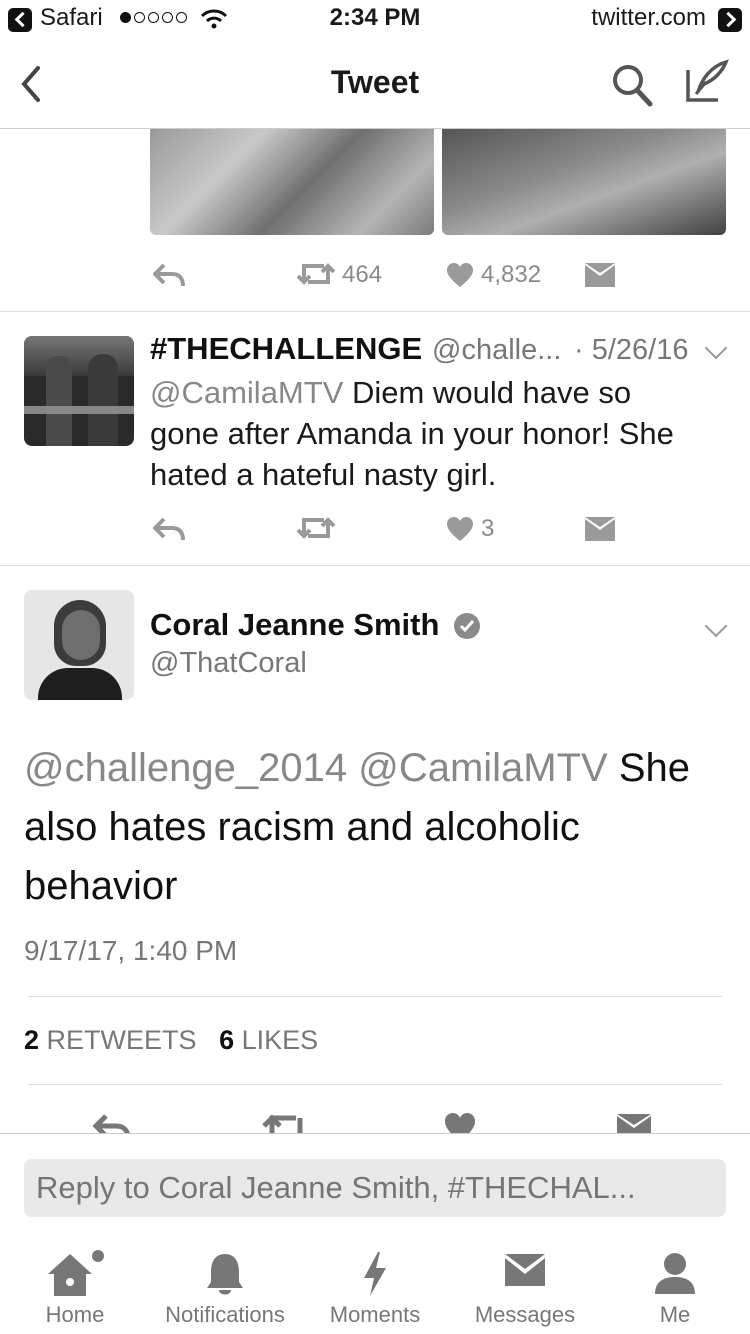  Describe the element at coordinates (675, 1314) in the screenshot. I see `tab-label: Me` at that location.